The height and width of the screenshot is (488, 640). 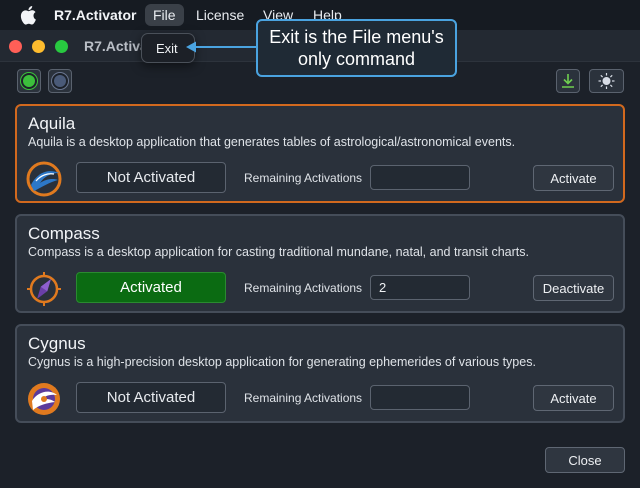 I want to click on menubar-app-name: R7.Activator, so click(x=95, y=15).